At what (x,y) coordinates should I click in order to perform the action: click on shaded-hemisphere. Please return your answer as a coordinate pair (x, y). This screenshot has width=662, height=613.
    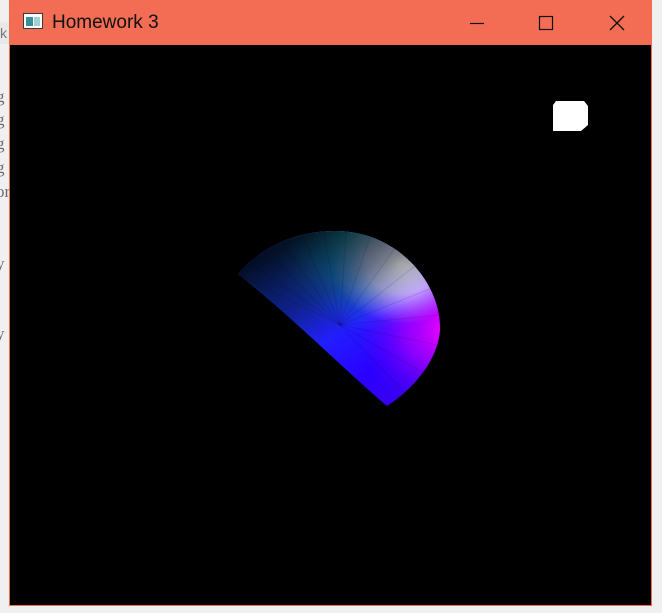
    Looking at the image, I should click on (339, 318).